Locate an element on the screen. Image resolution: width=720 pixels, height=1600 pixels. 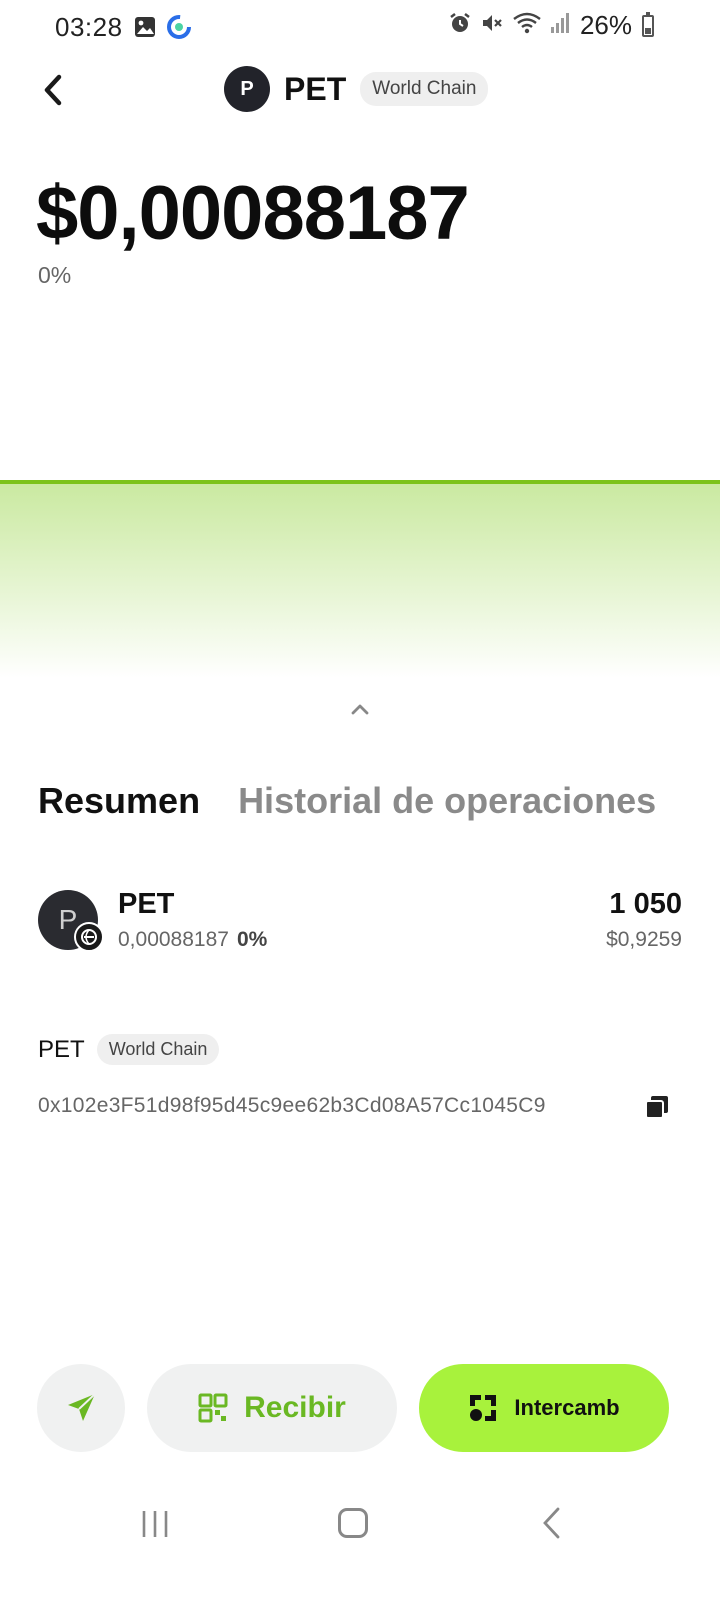
battery-percent: 26% is located at coordinates (605, 25).